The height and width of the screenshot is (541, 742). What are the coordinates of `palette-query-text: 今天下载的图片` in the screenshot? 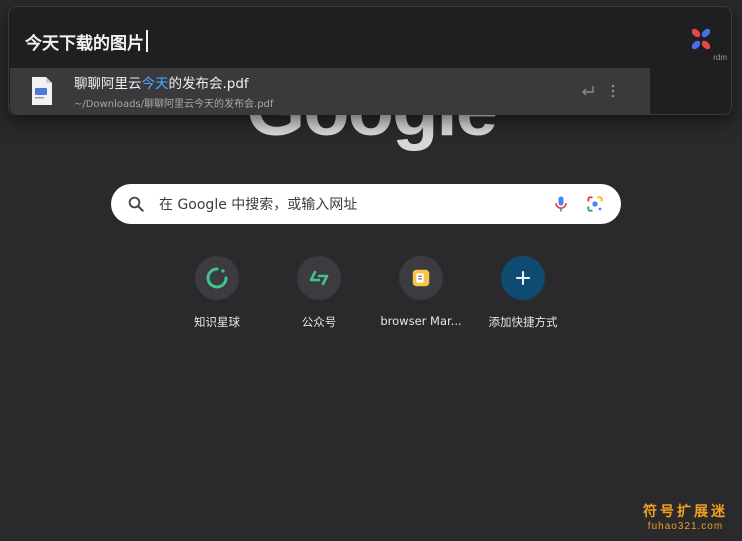 It's located at (84, 41).